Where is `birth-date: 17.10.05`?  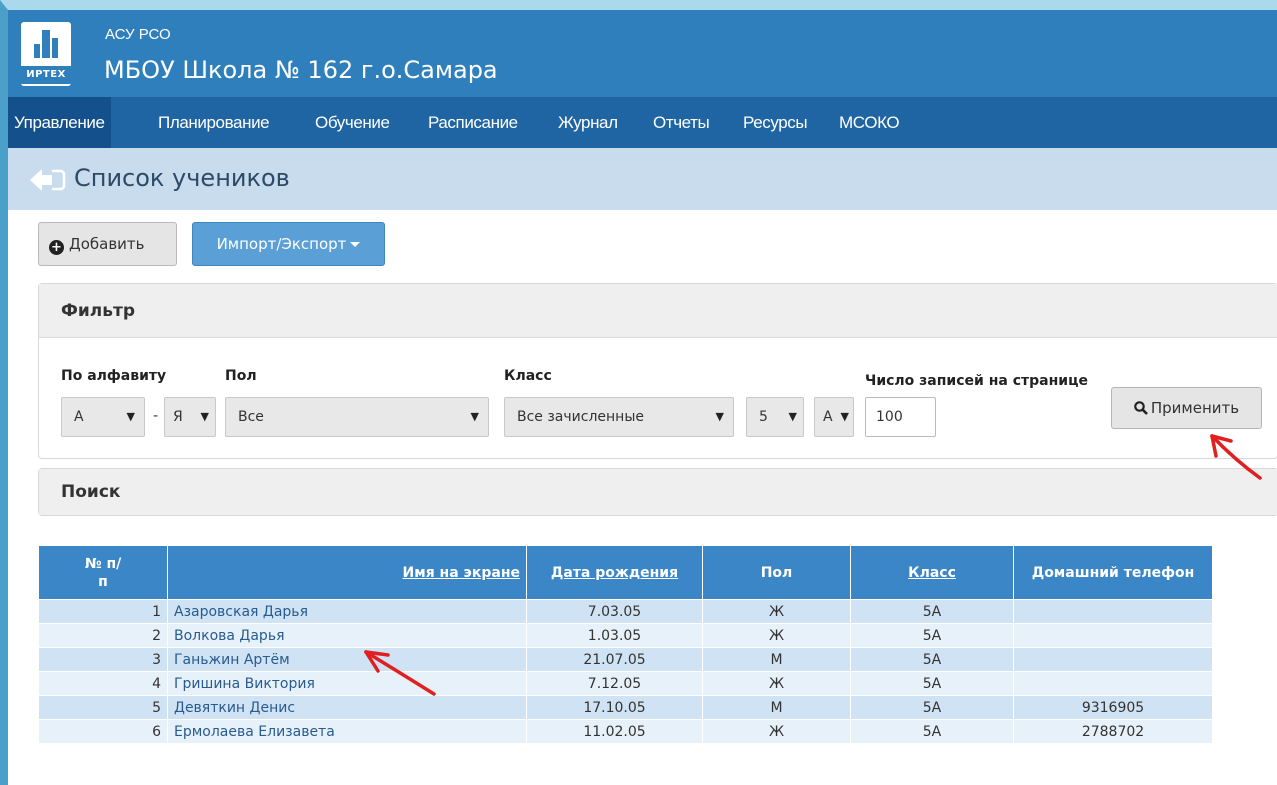
birth-date: 17.10.05 is located at coordinates (614, 707).